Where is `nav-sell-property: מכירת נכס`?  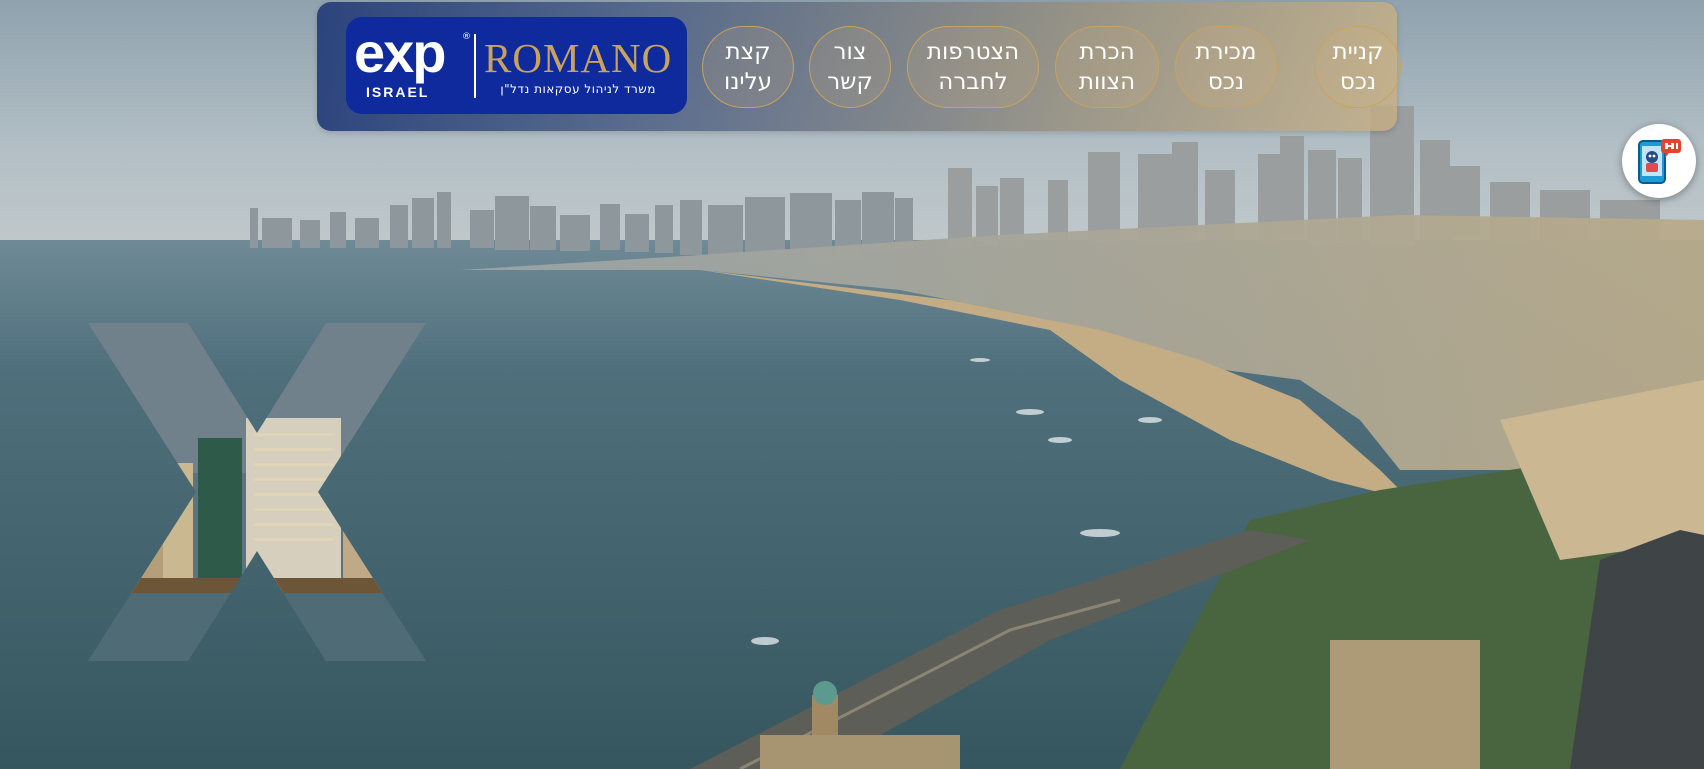
nav-sell-property: מכירת נכס is located at coordinates (1226, 67).